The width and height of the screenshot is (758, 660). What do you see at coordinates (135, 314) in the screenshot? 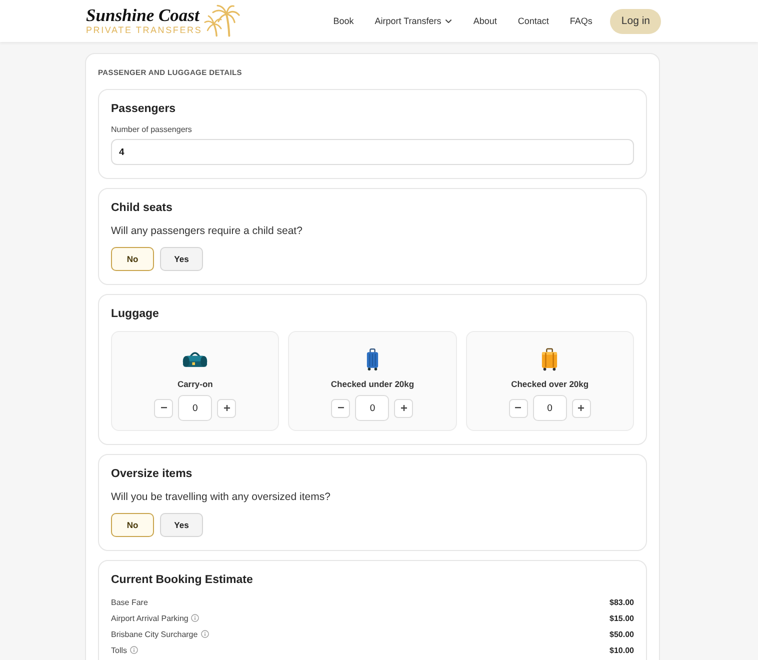
I see `section-title: Luggage` at bounding box center [135, 314].